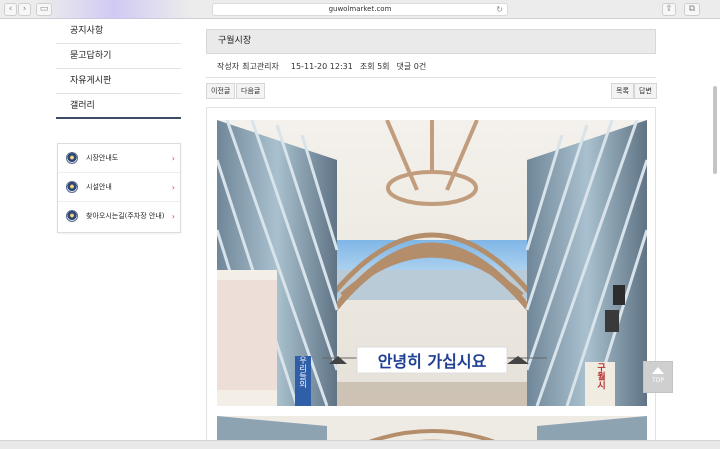 Image resolution: width=720 pixels, height=449 pixels. I want to click on post-date: 15-11-20 12:31, so click(321, 66).